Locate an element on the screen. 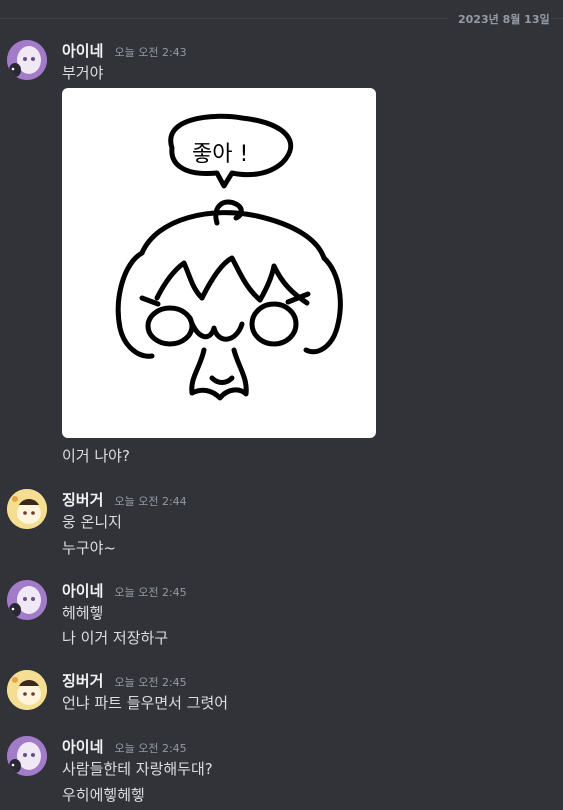  message-text: 이거 나야? is located at coordinates (96, 456).